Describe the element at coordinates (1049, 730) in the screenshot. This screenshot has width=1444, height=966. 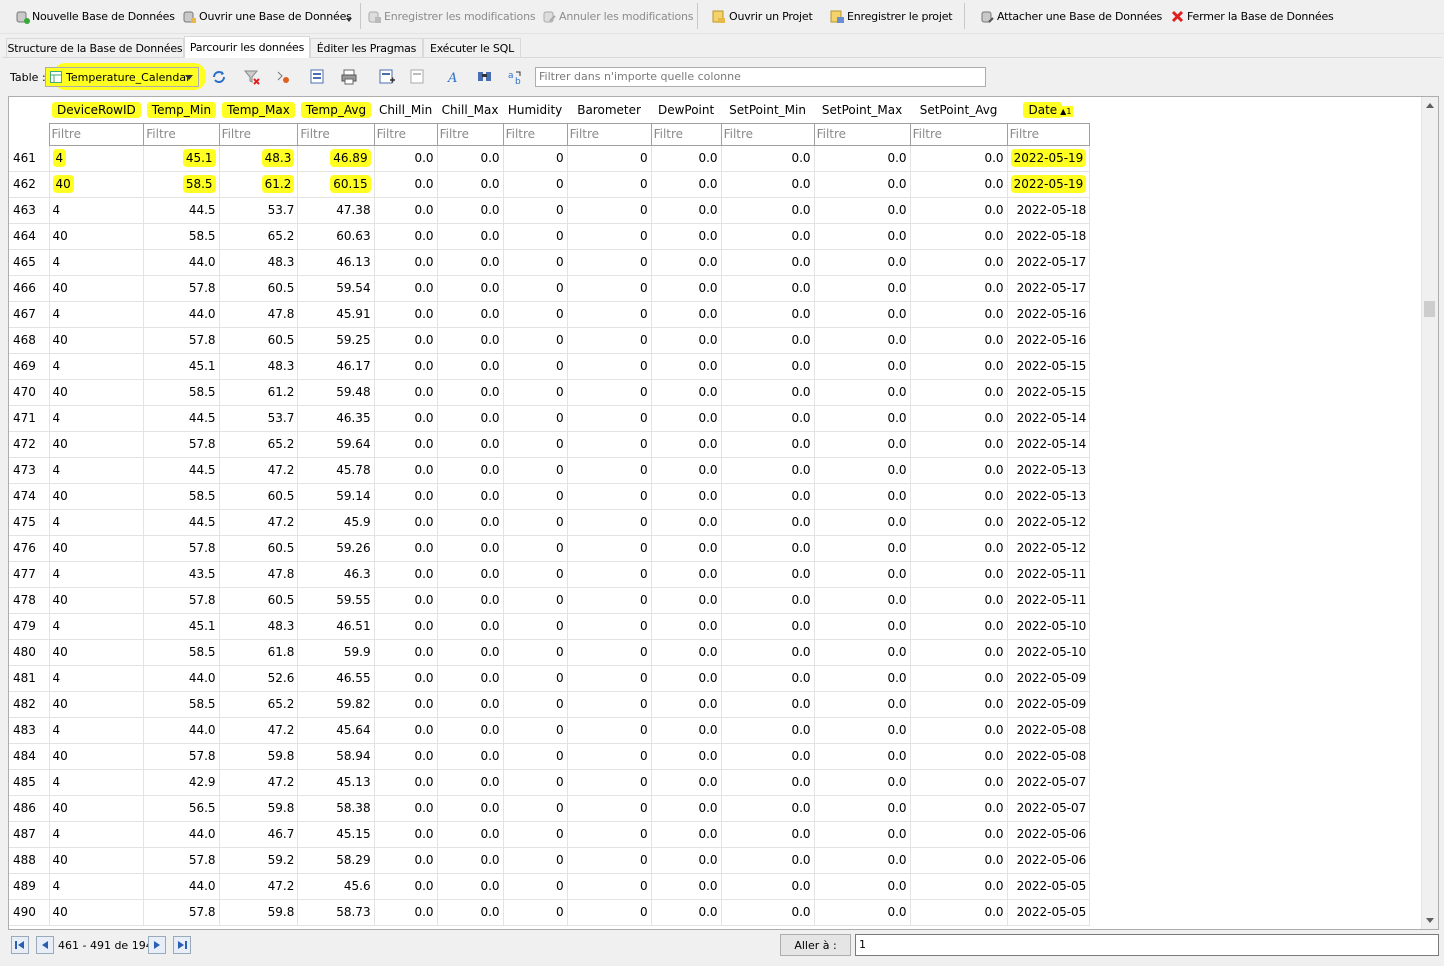
I see `table-cell: 2022-05-08` at that location.